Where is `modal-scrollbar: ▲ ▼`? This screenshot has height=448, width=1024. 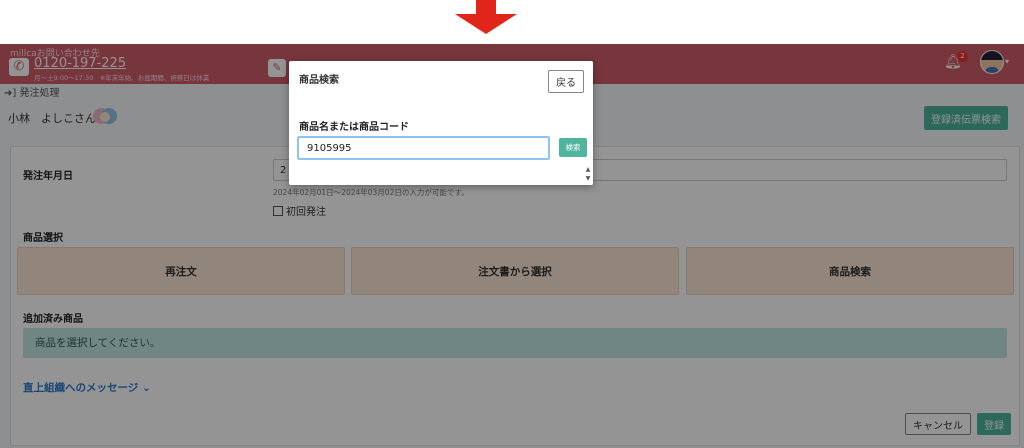
modal-scrollbar: ▲ ▼ is located at coordinates (588, 175).